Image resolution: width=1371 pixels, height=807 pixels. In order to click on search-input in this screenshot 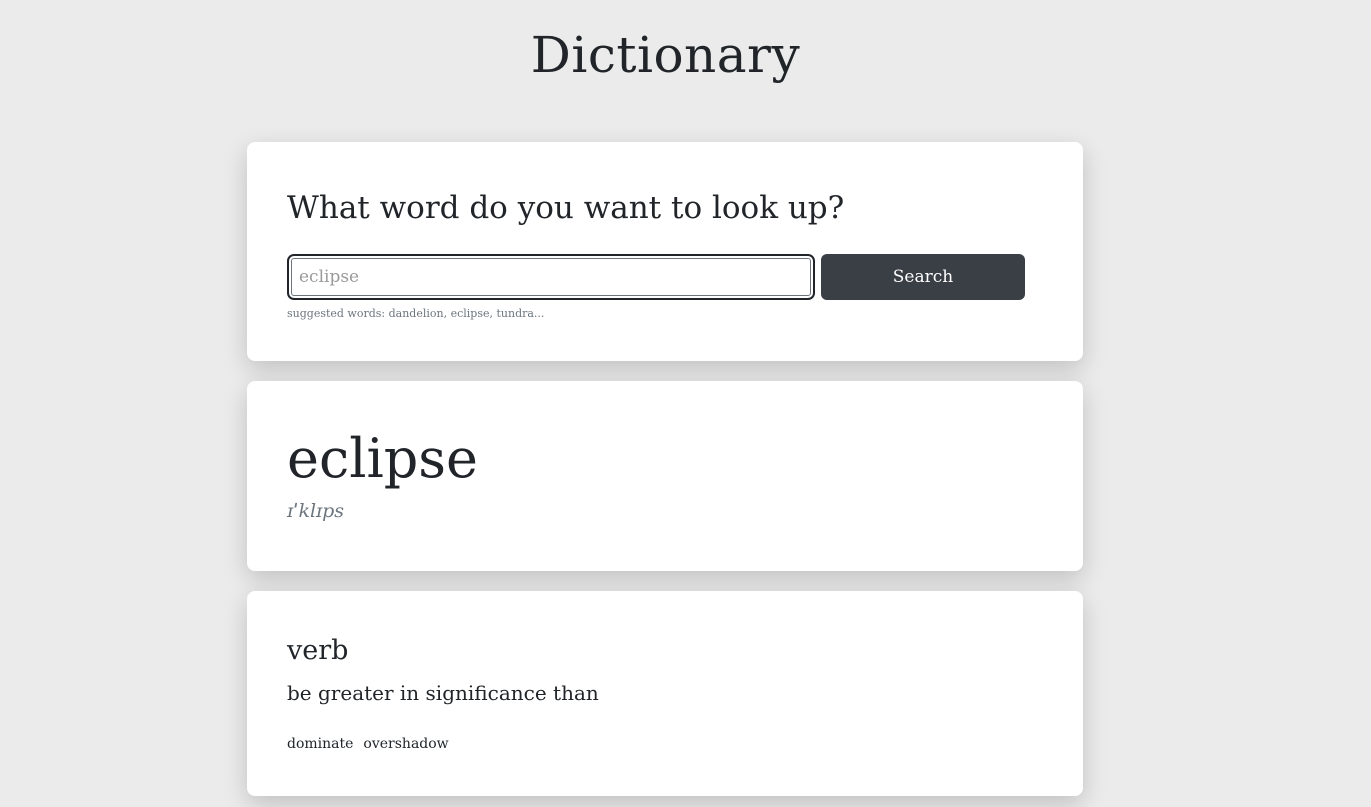, I will do `click(551, 277)`.